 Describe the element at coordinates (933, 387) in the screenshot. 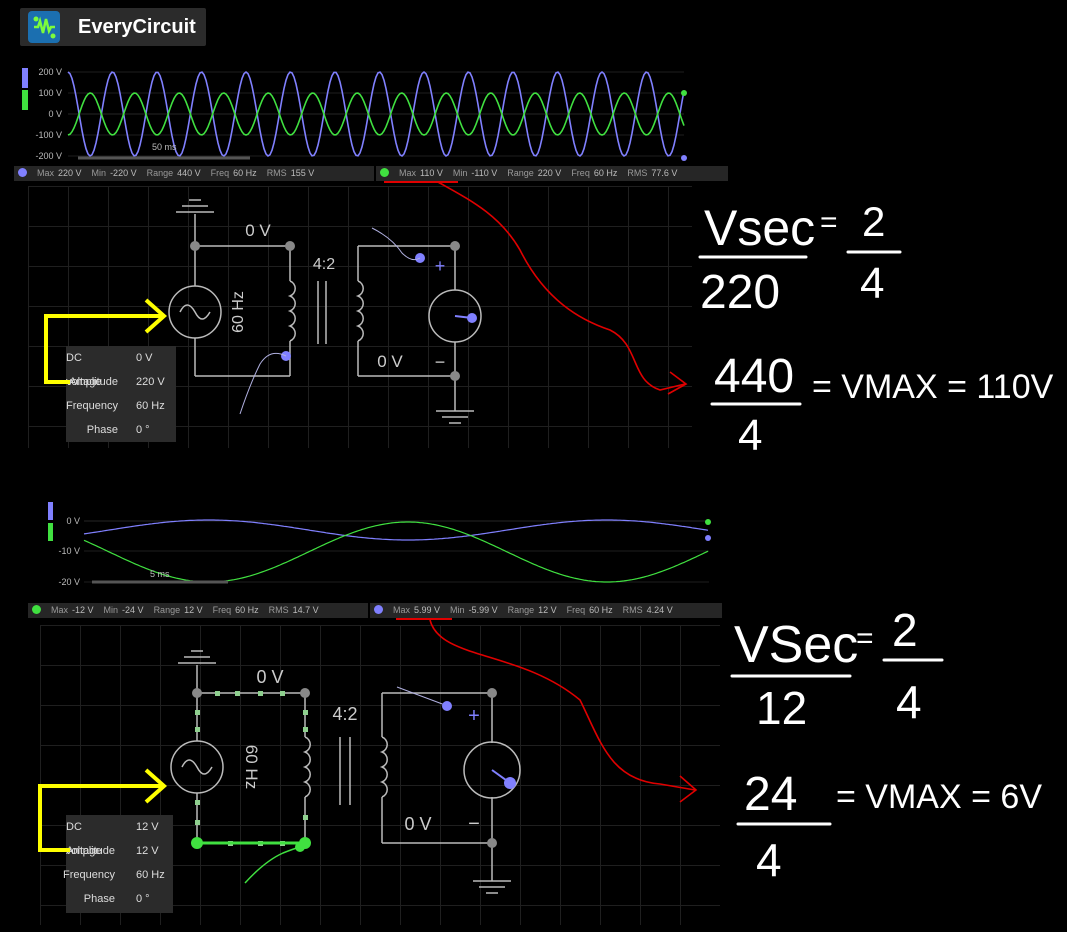

I see `note-2-result: = VMAX = 110V` at that location.